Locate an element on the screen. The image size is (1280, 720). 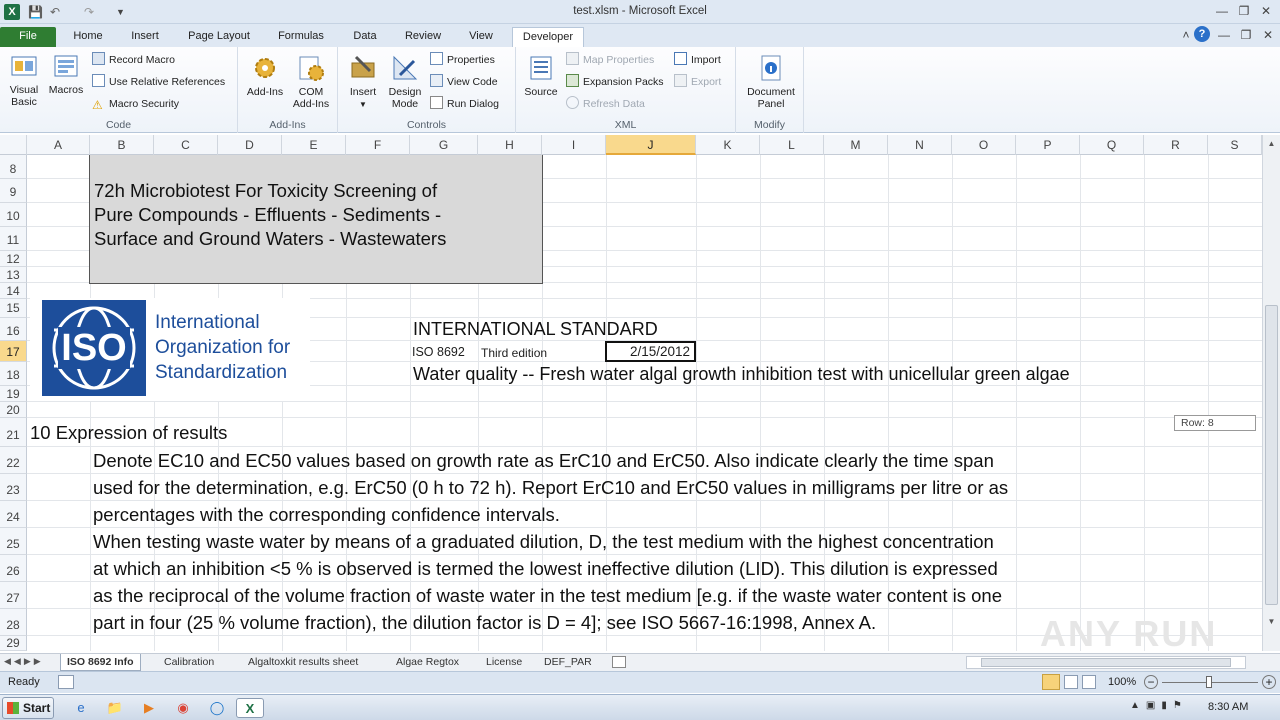
export-button: Export is located at coordinates (697, 82).